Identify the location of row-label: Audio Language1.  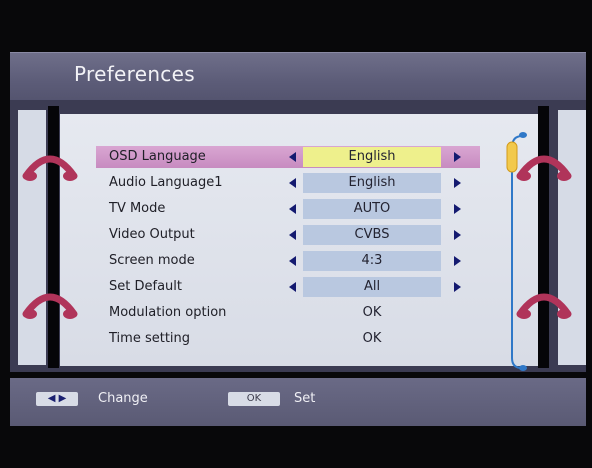
(166, 182).